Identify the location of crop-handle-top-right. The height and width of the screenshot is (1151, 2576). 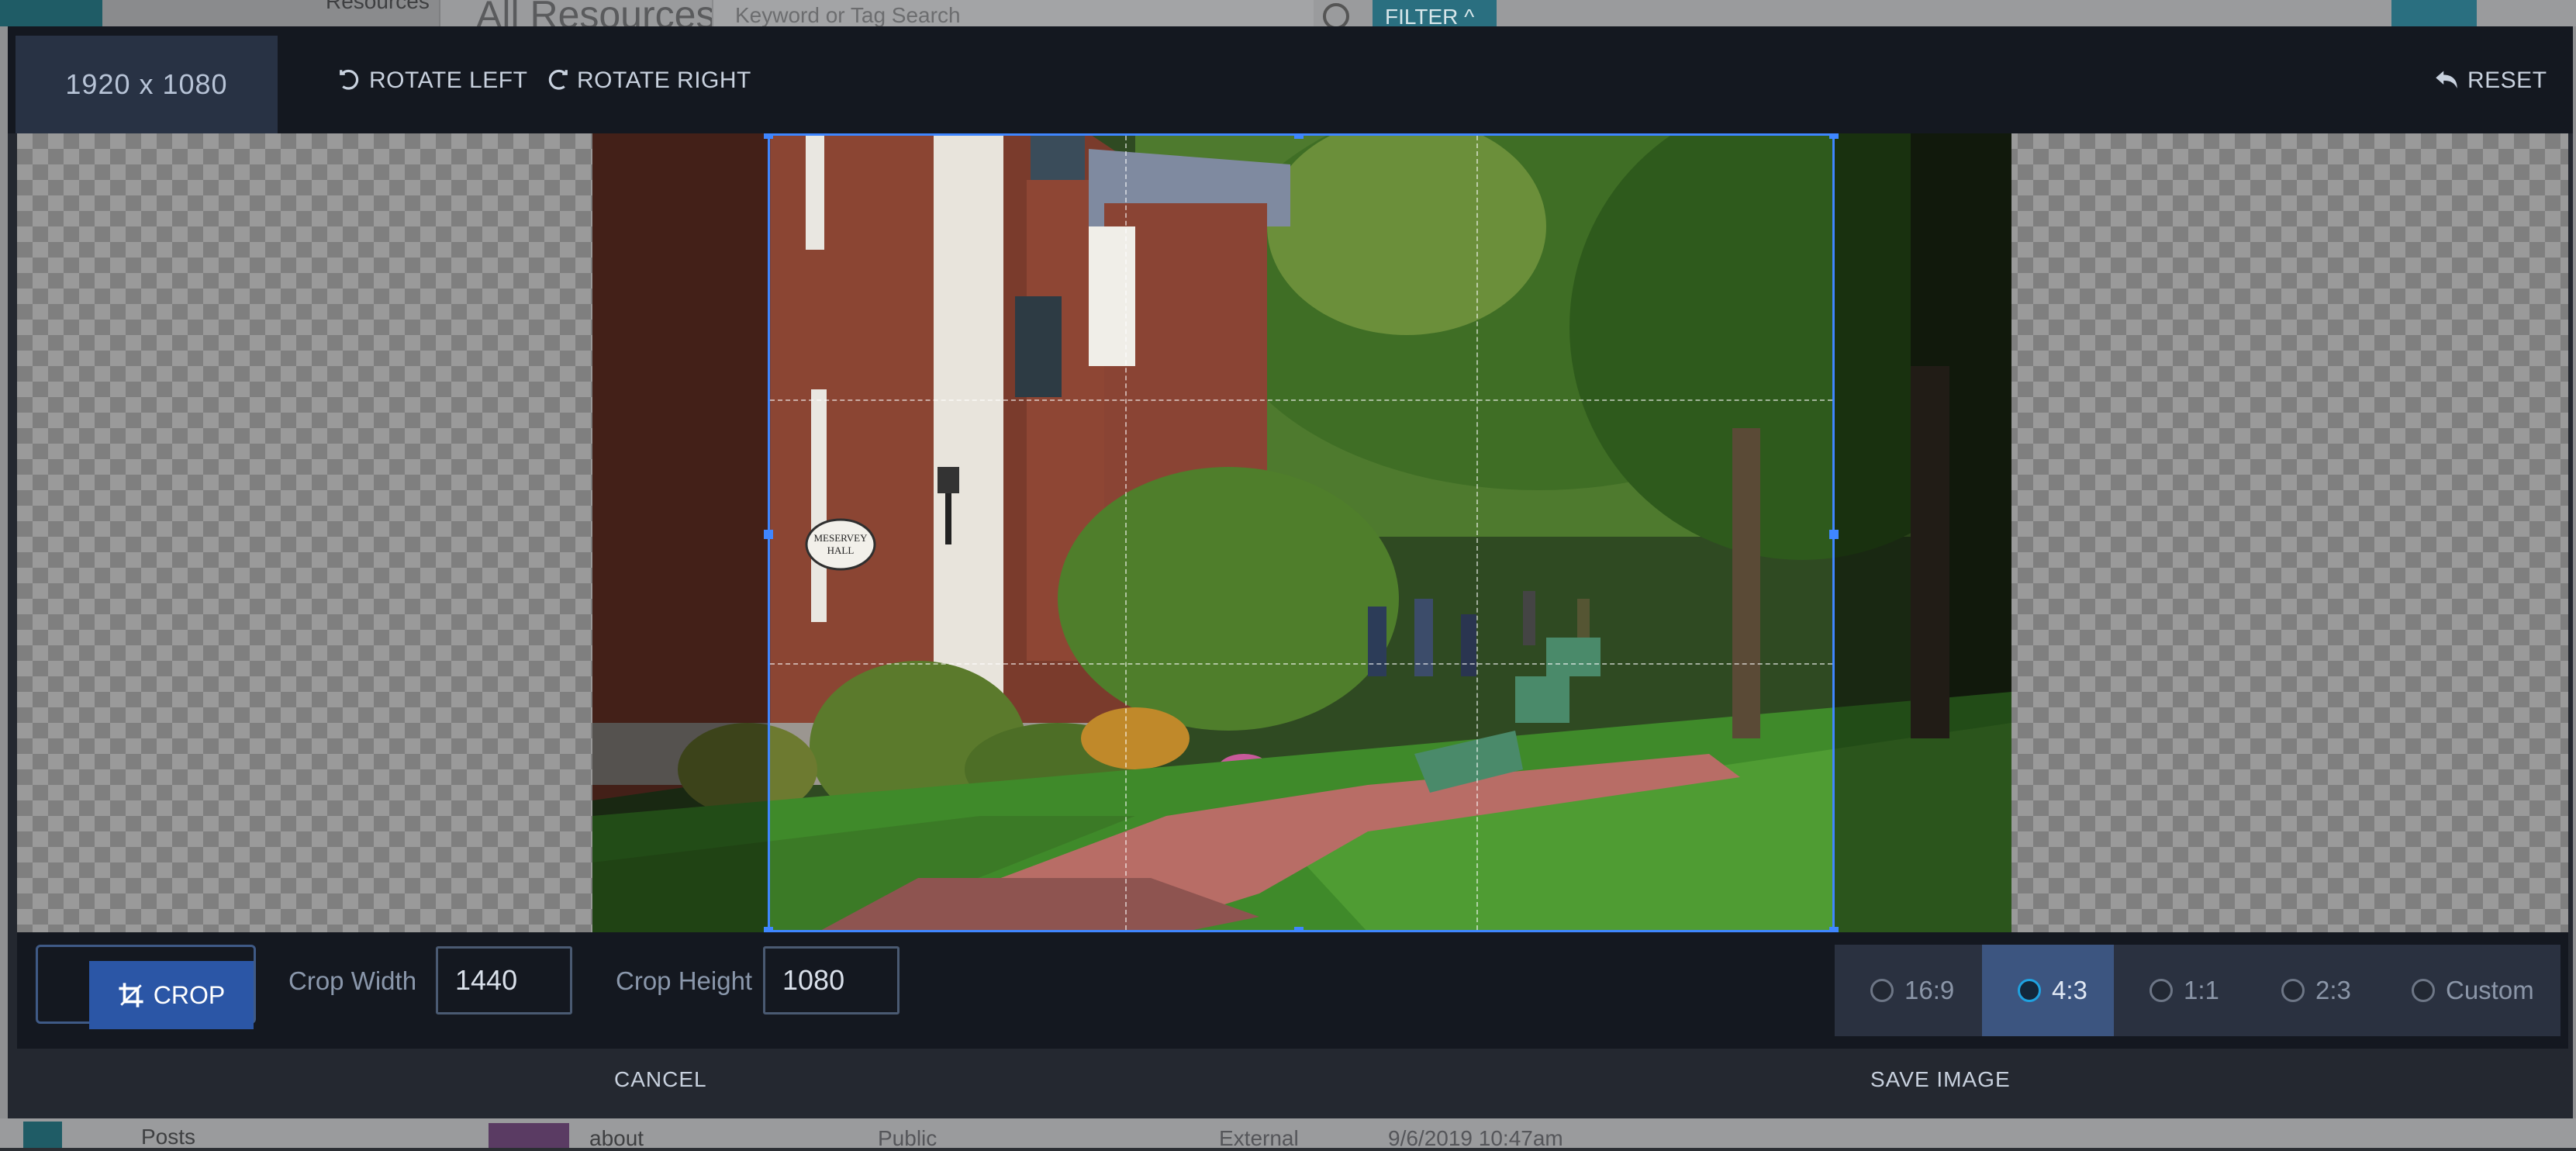
(1834, 136).